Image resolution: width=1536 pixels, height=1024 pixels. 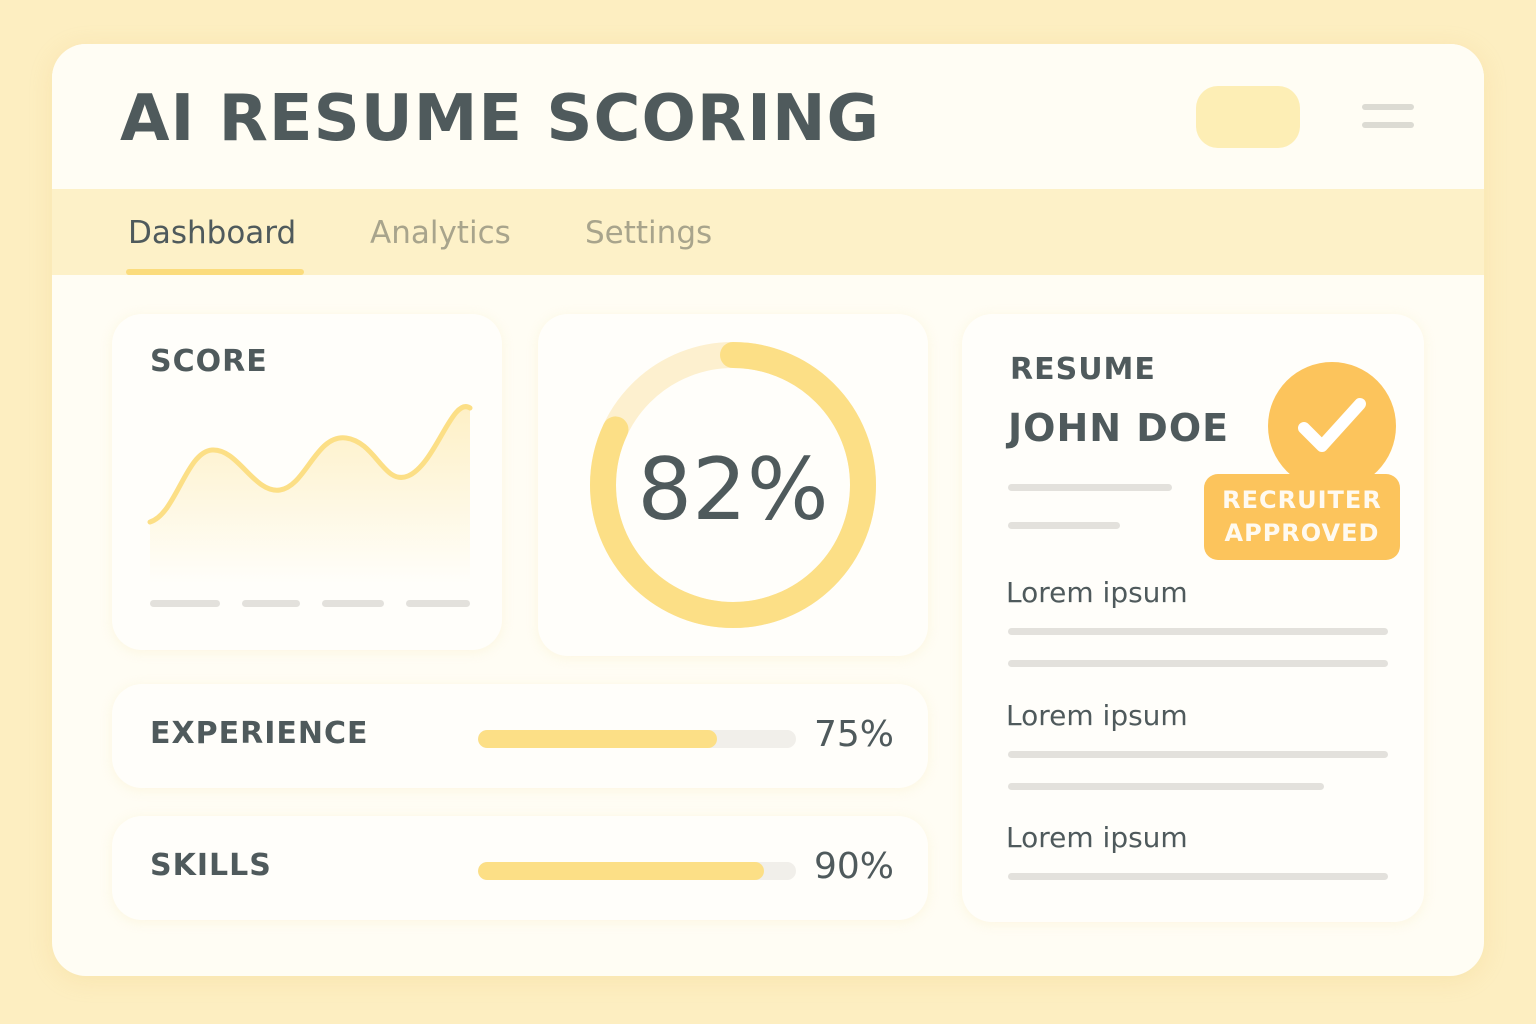 I want to click on skills-card: SKILLS 90%, so click(x=520, y=868).